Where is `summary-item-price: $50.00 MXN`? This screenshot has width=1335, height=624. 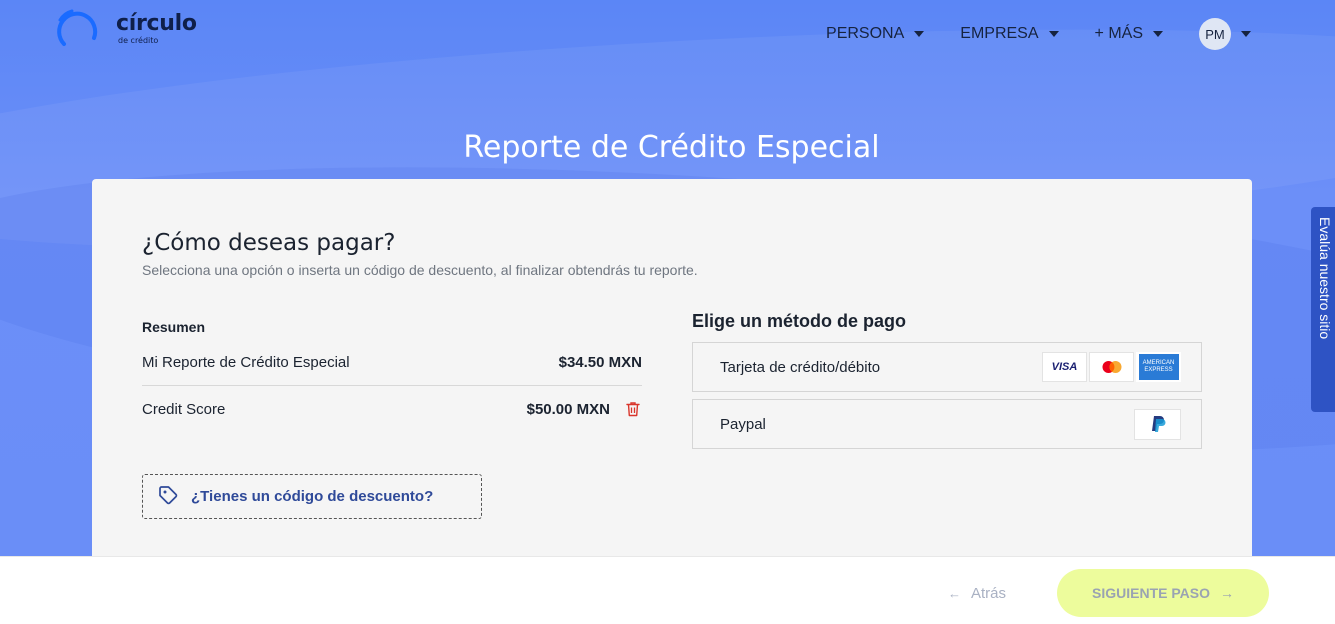 summary-item-price: $50.00 MXN is located at coordinates (568, 409).